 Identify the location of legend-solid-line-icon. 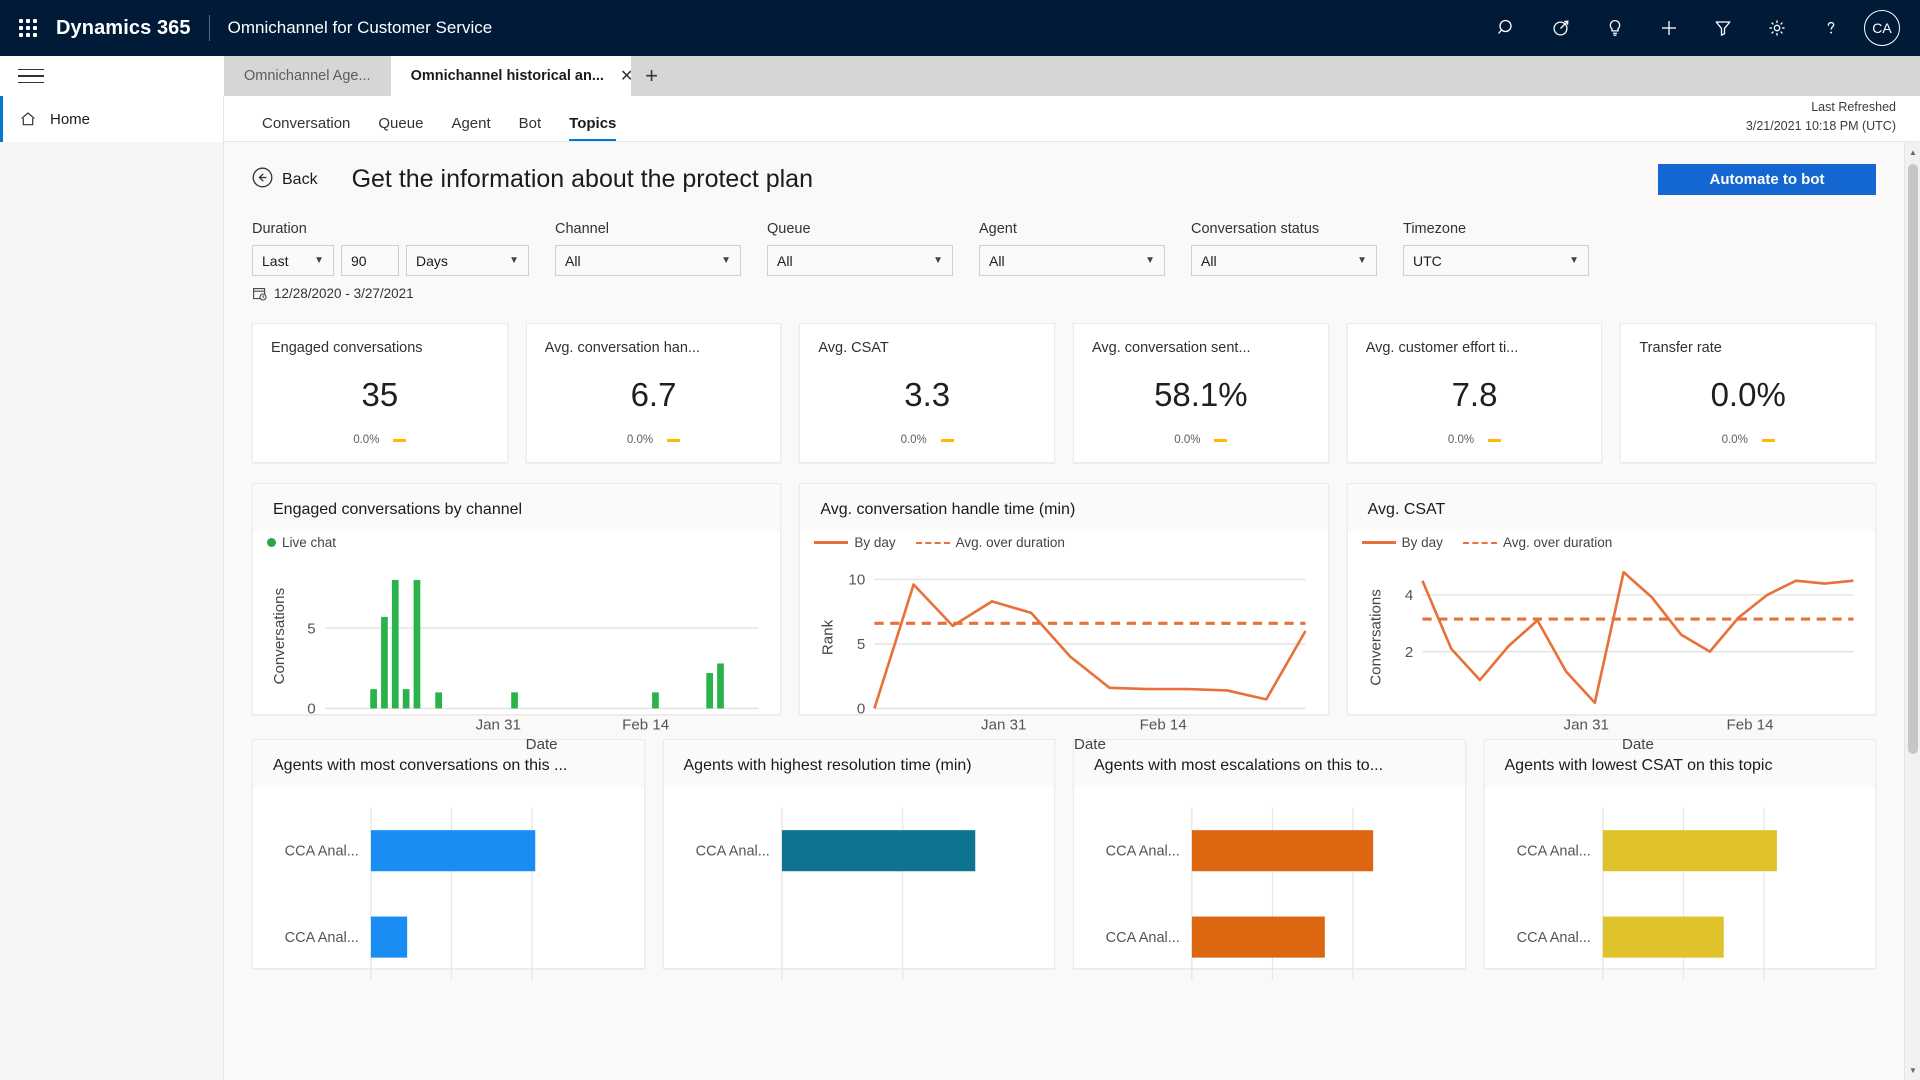
(1378, 542).